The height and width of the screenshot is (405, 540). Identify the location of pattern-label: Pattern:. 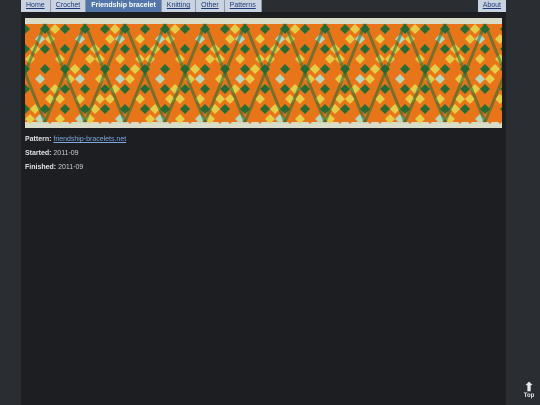
(38, 139).